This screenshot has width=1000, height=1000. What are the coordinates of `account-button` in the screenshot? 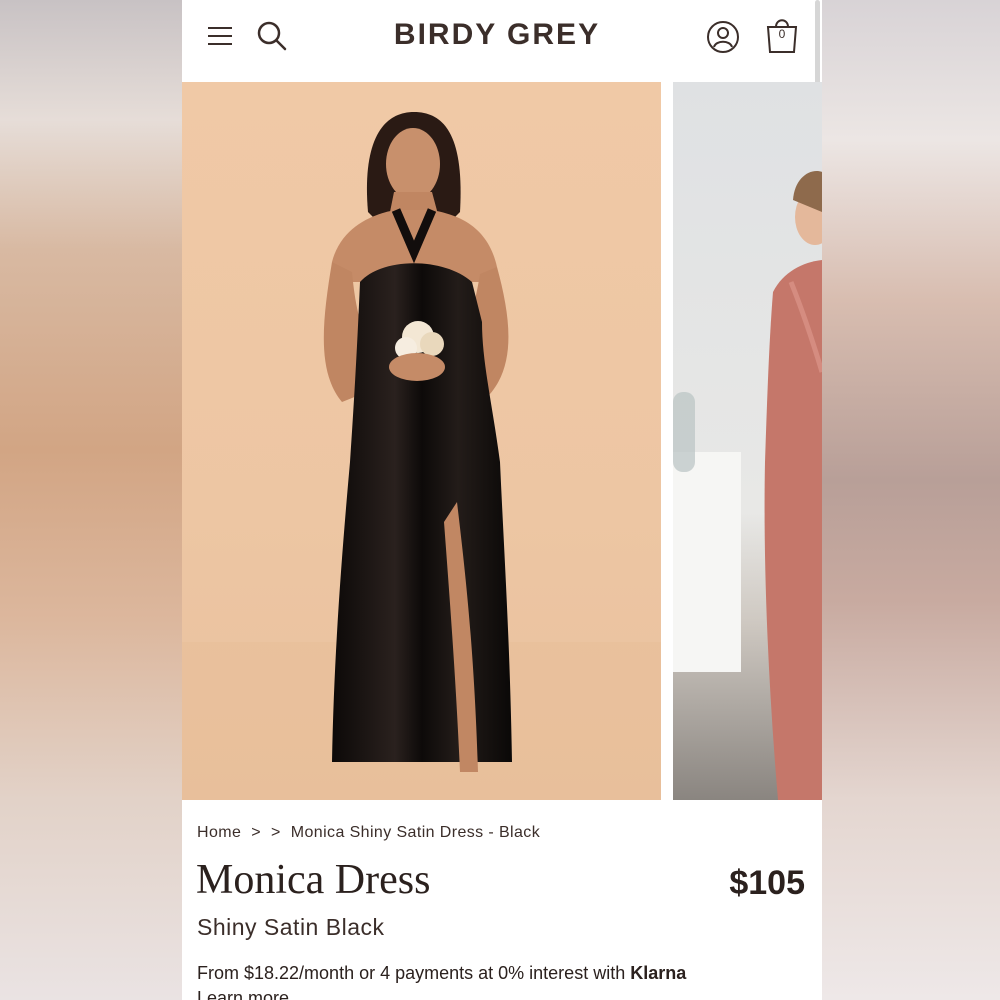 It's located at (723, 37).